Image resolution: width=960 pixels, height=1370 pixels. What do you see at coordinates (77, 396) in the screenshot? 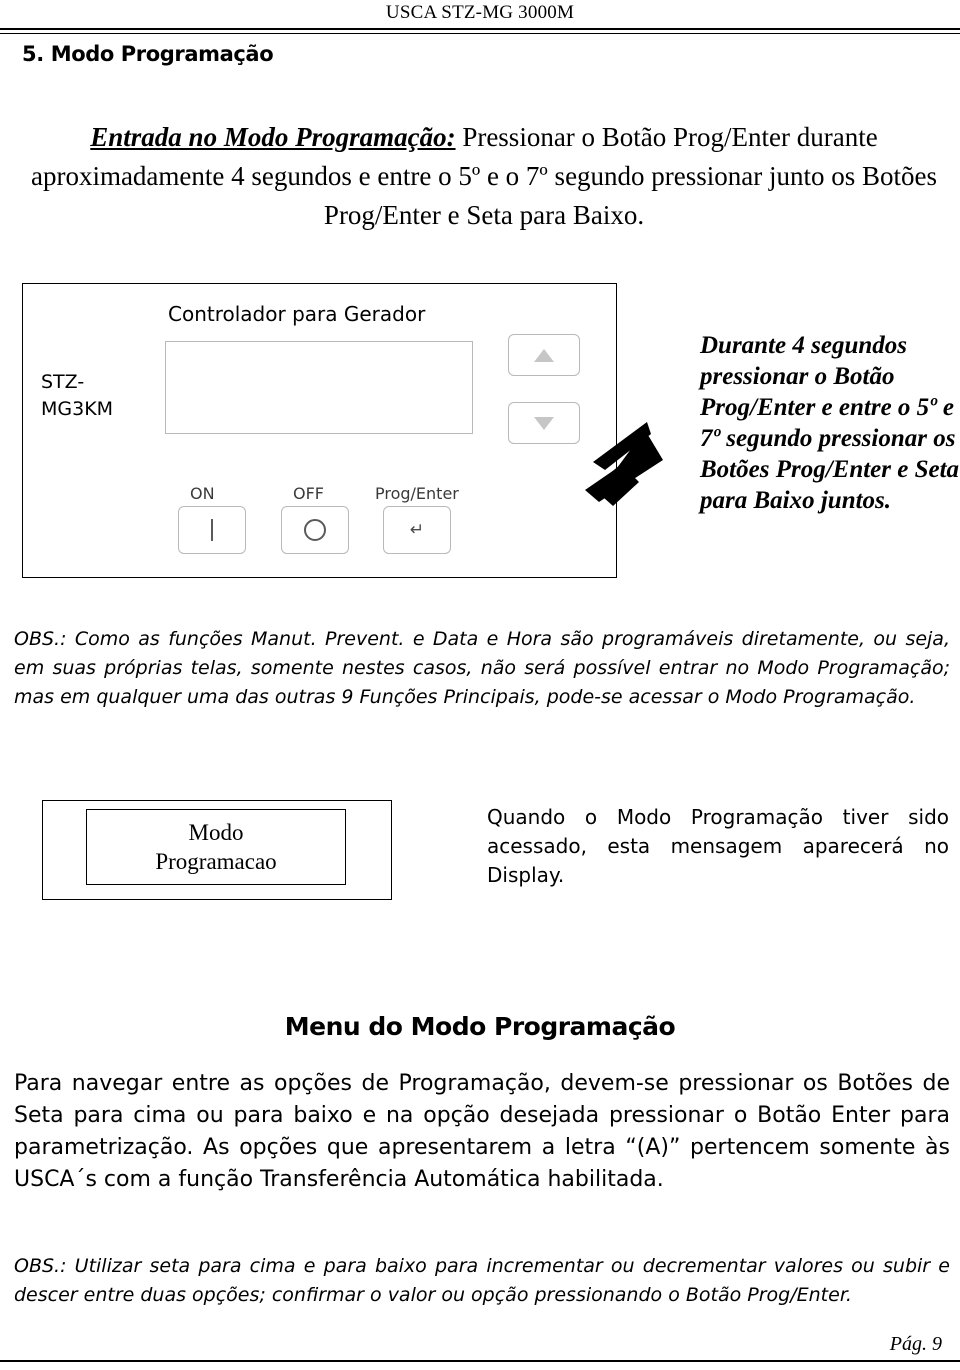
I see `controller-model-label: STZ- MG3KM` at bounding box center [77, 396].